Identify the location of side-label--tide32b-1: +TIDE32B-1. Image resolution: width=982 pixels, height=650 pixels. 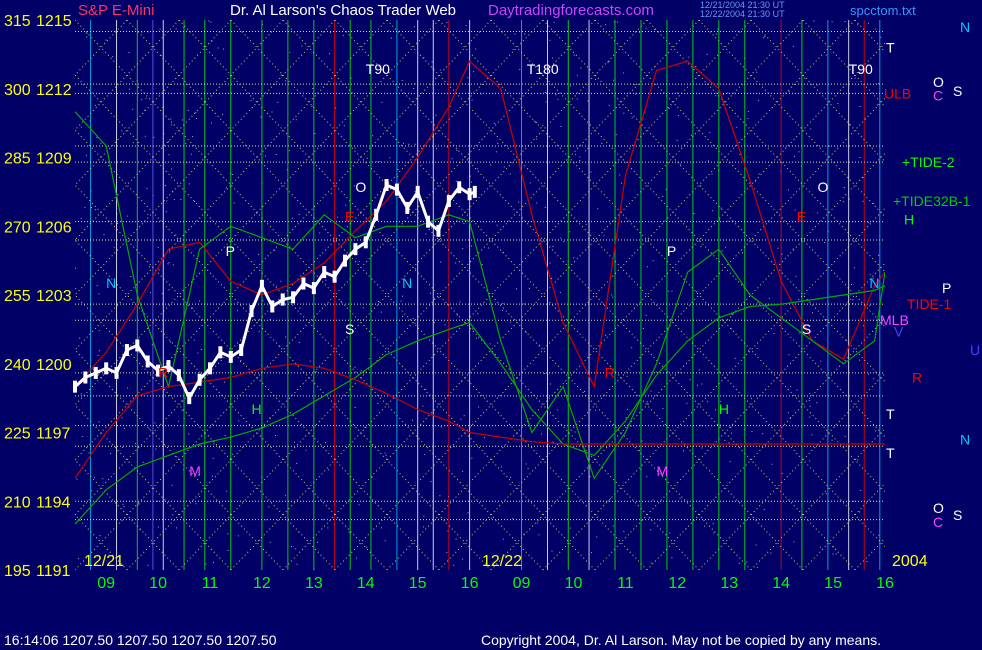
(932, 201).